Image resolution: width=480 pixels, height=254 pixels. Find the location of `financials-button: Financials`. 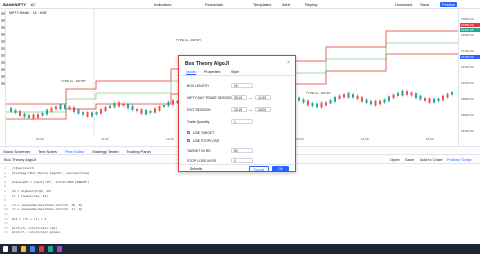

financials-button: Financials is located at coordinates (214, 4).